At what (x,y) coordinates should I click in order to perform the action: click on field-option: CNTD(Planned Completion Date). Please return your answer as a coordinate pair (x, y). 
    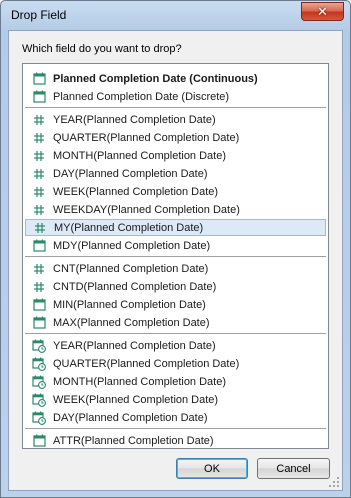
    Looking at the image, I should click on (175, 286).